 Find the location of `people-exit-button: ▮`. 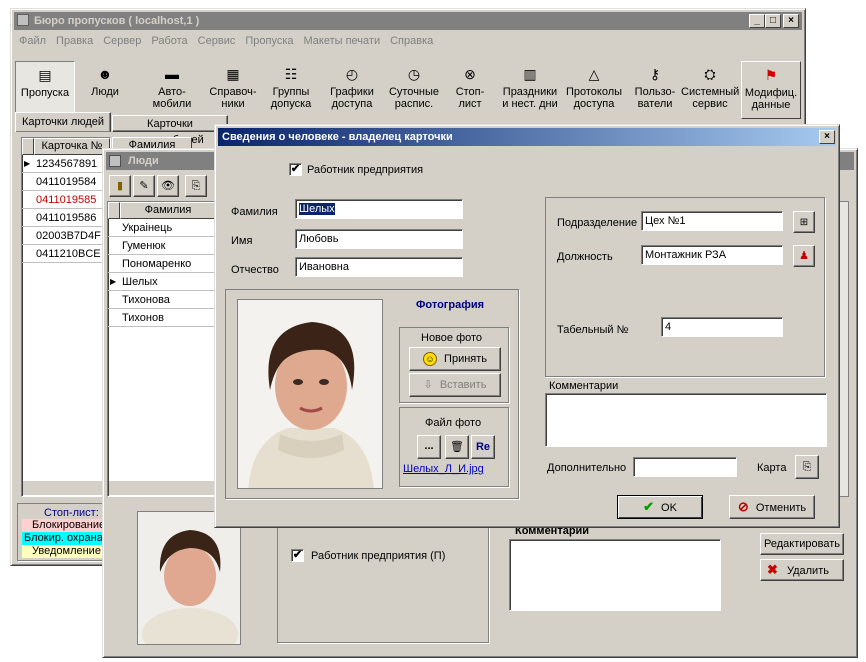

people-exit-button: ▮ is located at coordinates (120, 186).